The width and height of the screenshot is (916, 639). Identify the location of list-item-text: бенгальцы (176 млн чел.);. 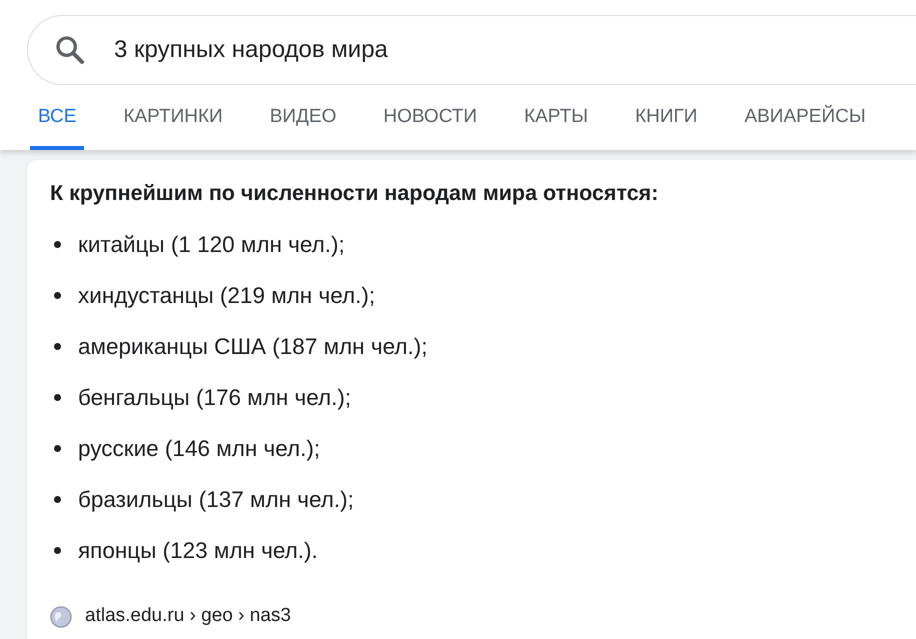
(215, 398).